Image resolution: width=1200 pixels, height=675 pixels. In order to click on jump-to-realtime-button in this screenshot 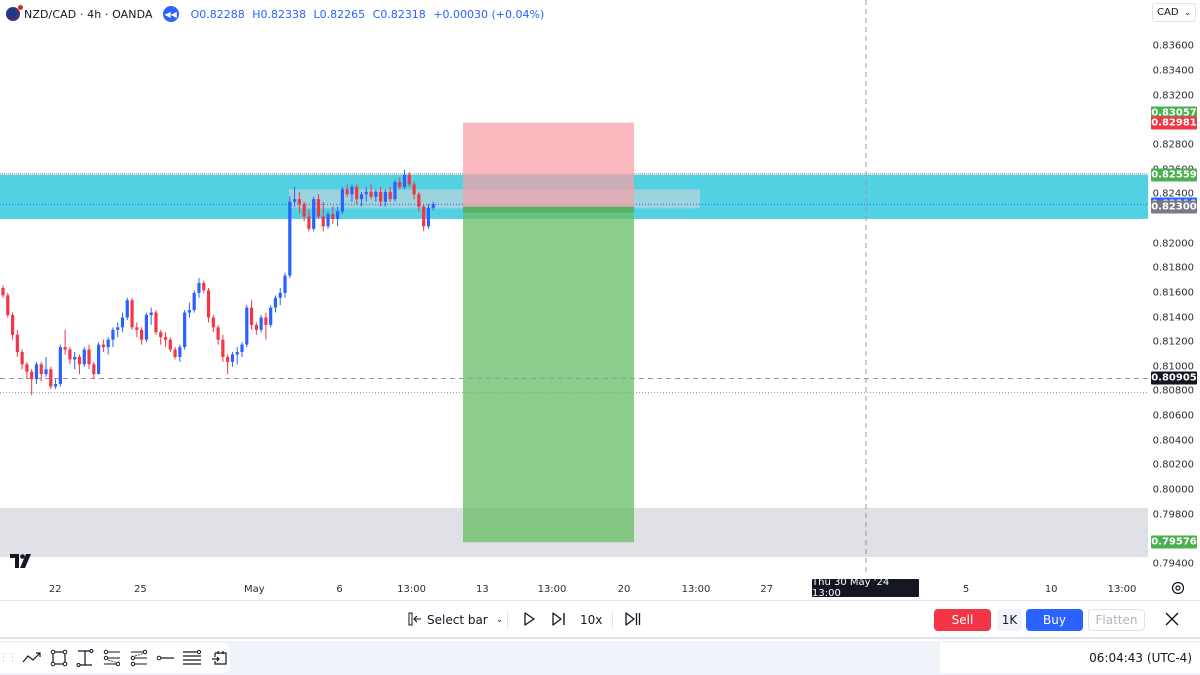, I will do `click(633, 620)`.